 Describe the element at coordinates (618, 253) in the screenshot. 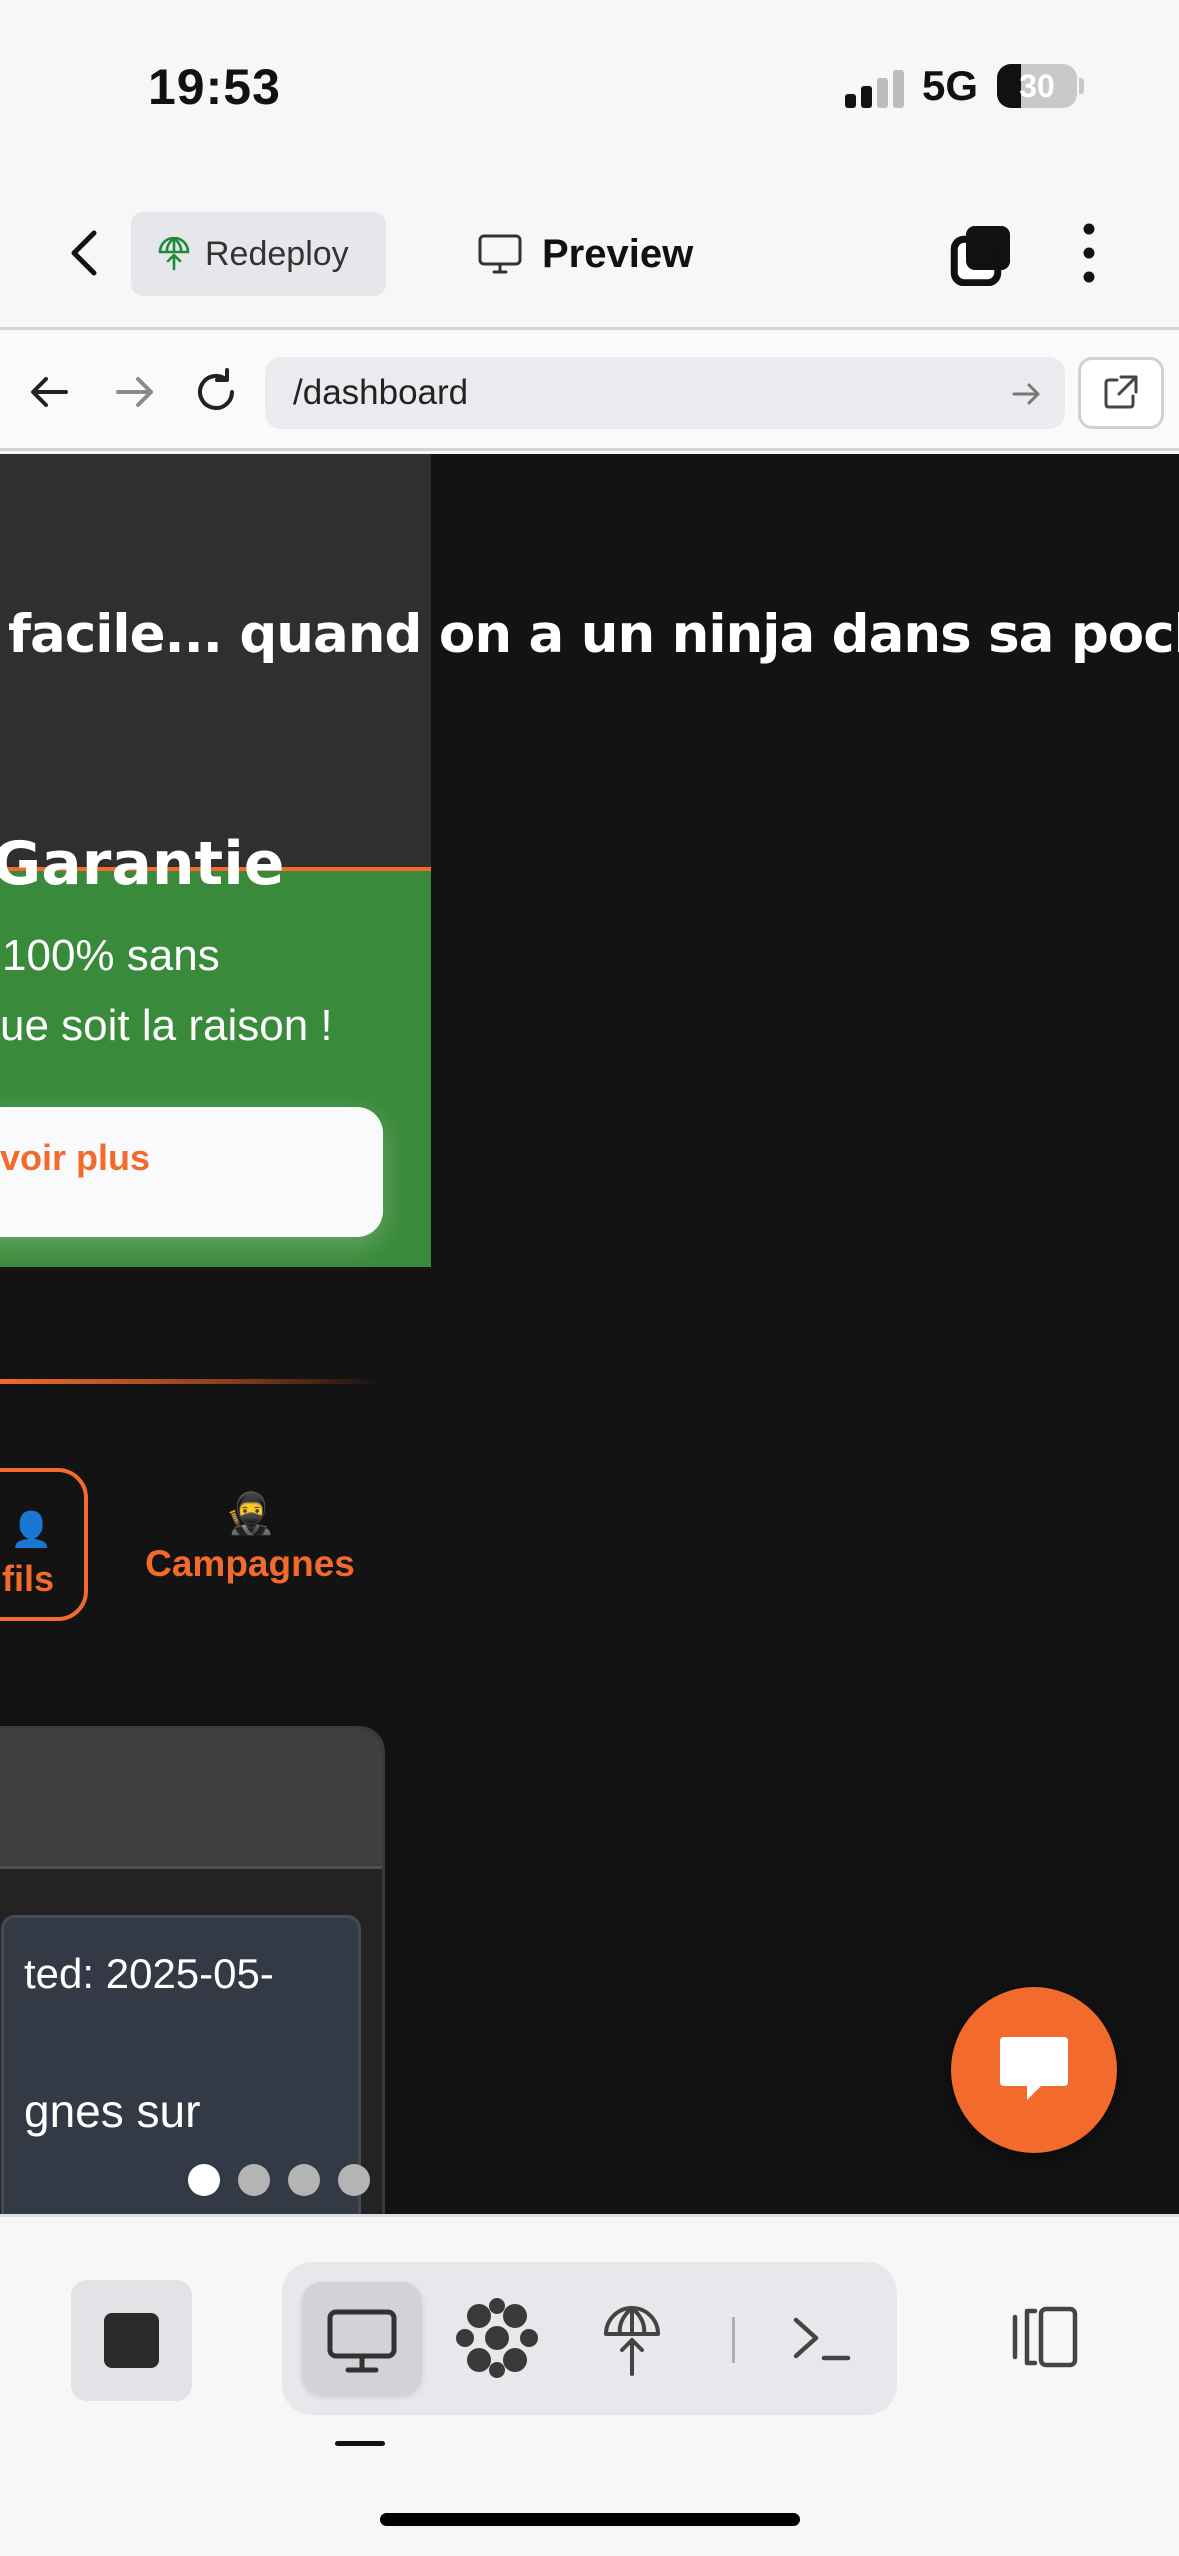

I see `preview-label: Preview` at that location.